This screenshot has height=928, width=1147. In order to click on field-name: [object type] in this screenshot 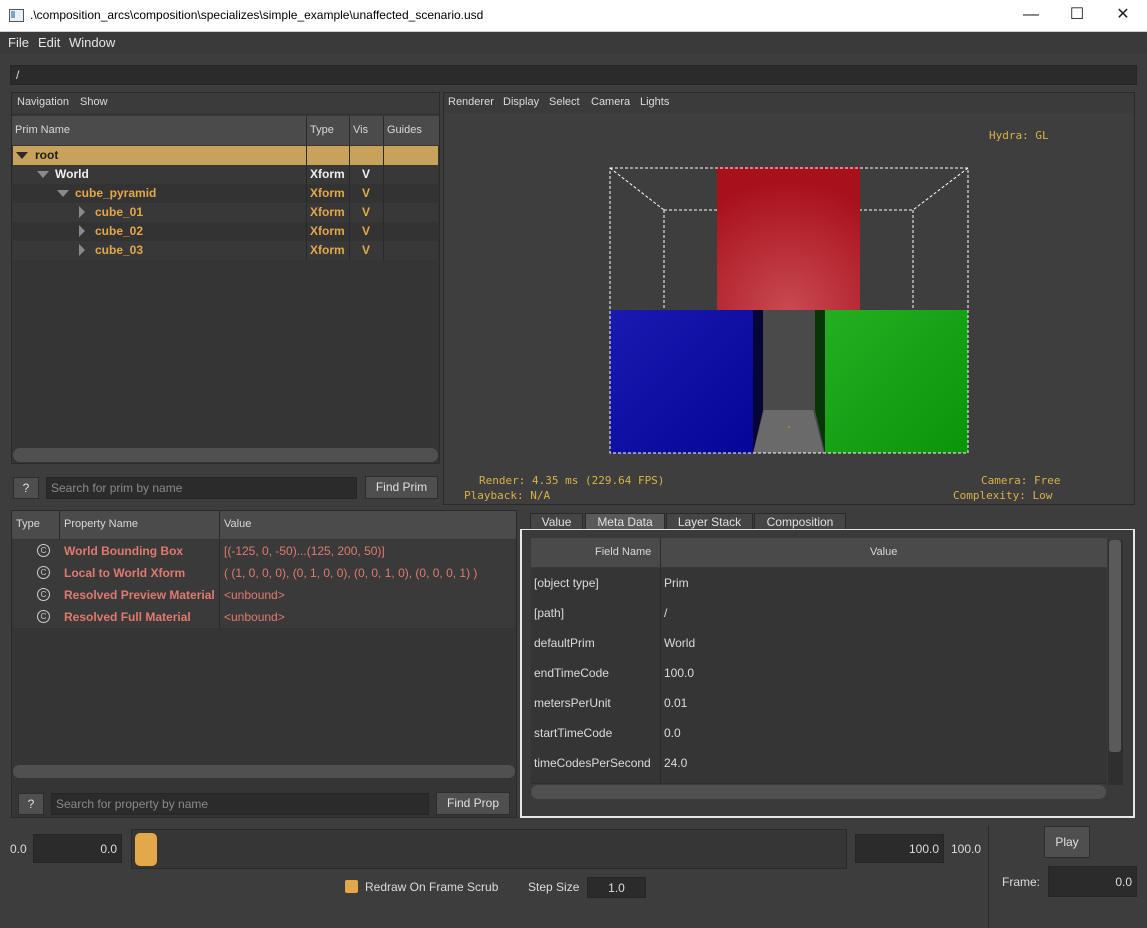, I will do `click(566, 583)`.